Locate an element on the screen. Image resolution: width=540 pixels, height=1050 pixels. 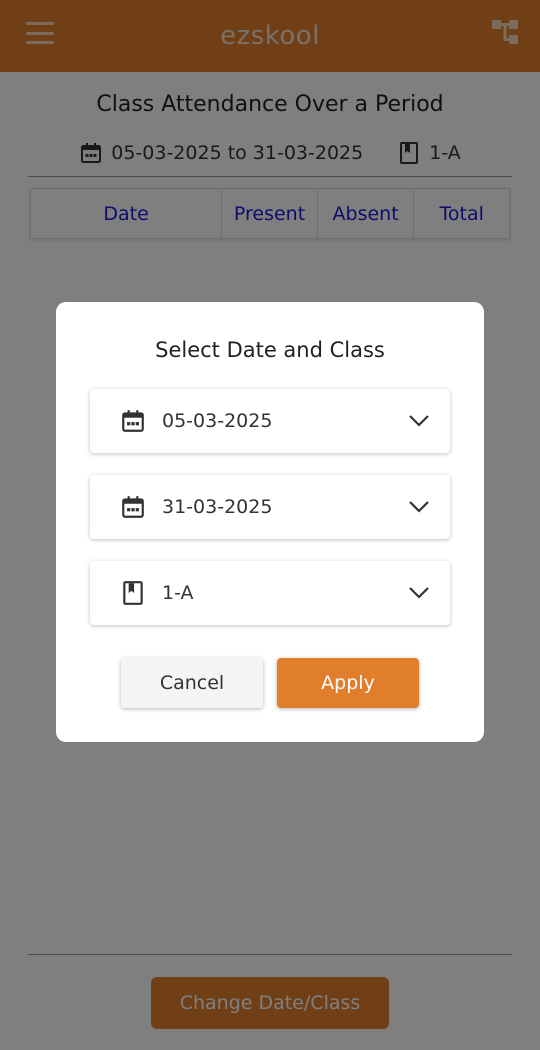
apply-button: Apply is located at coordinates (348, 683).